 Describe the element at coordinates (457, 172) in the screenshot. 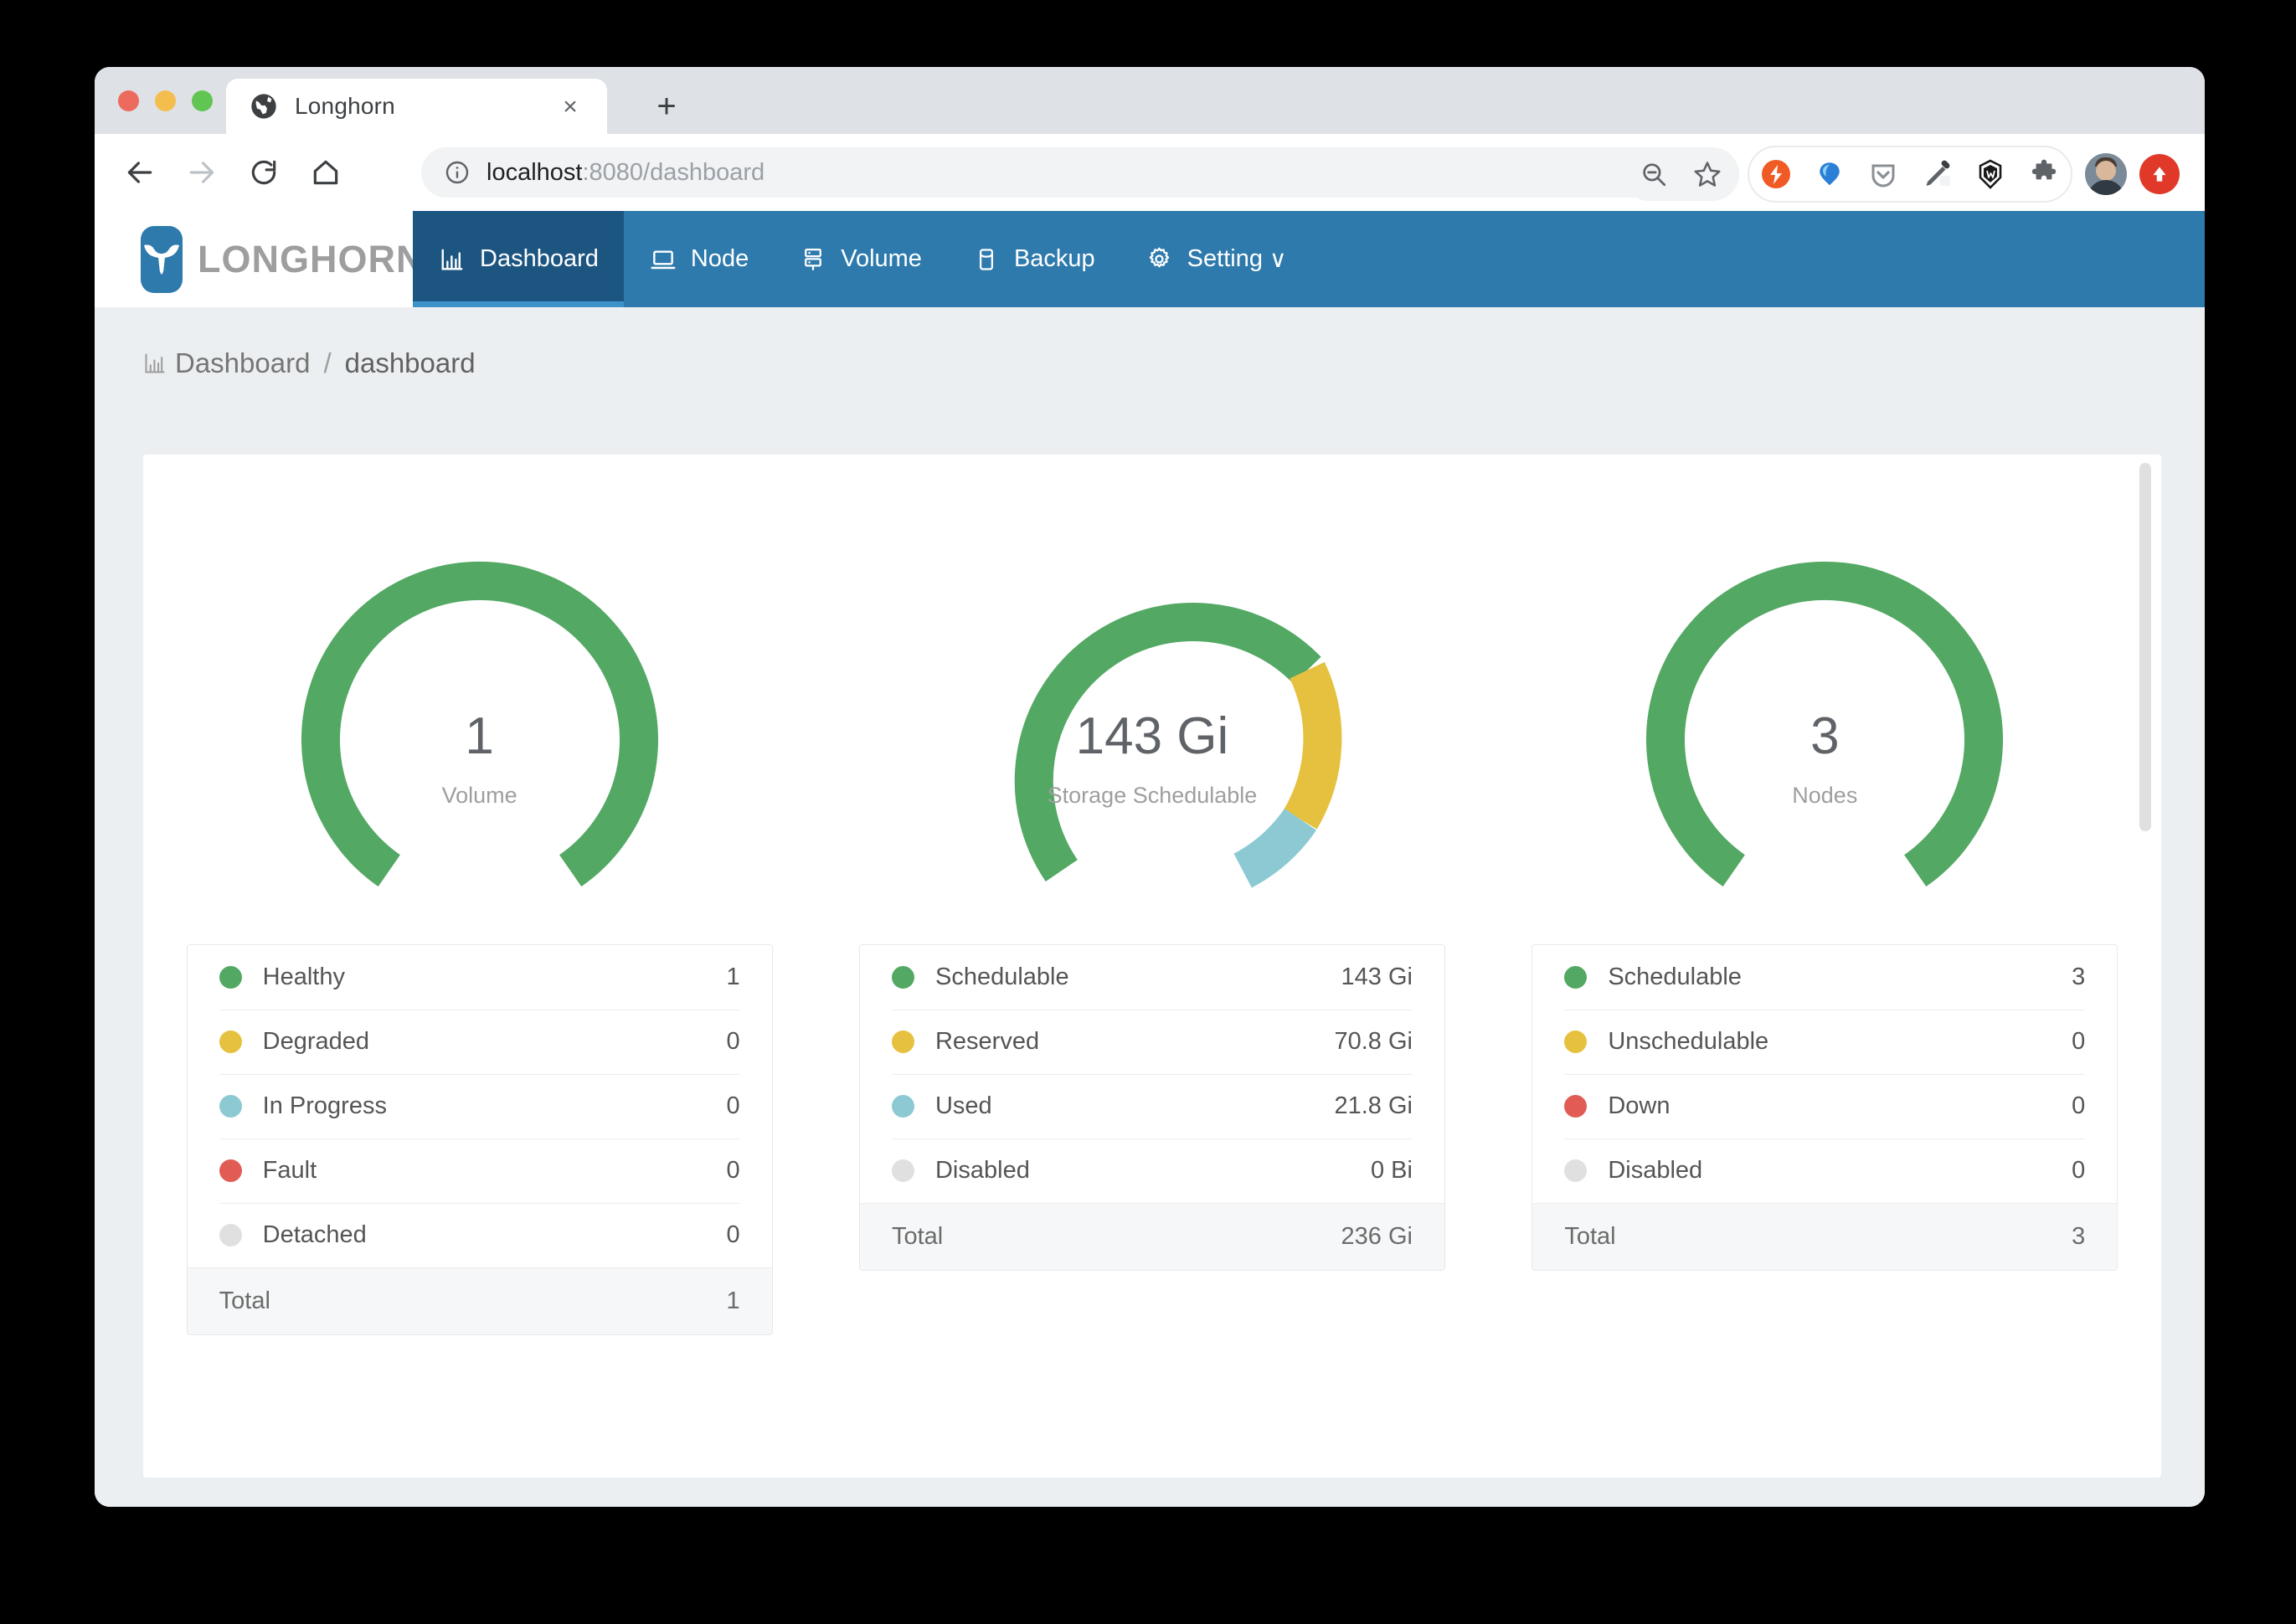

I see `info-circle-icon` at that location.